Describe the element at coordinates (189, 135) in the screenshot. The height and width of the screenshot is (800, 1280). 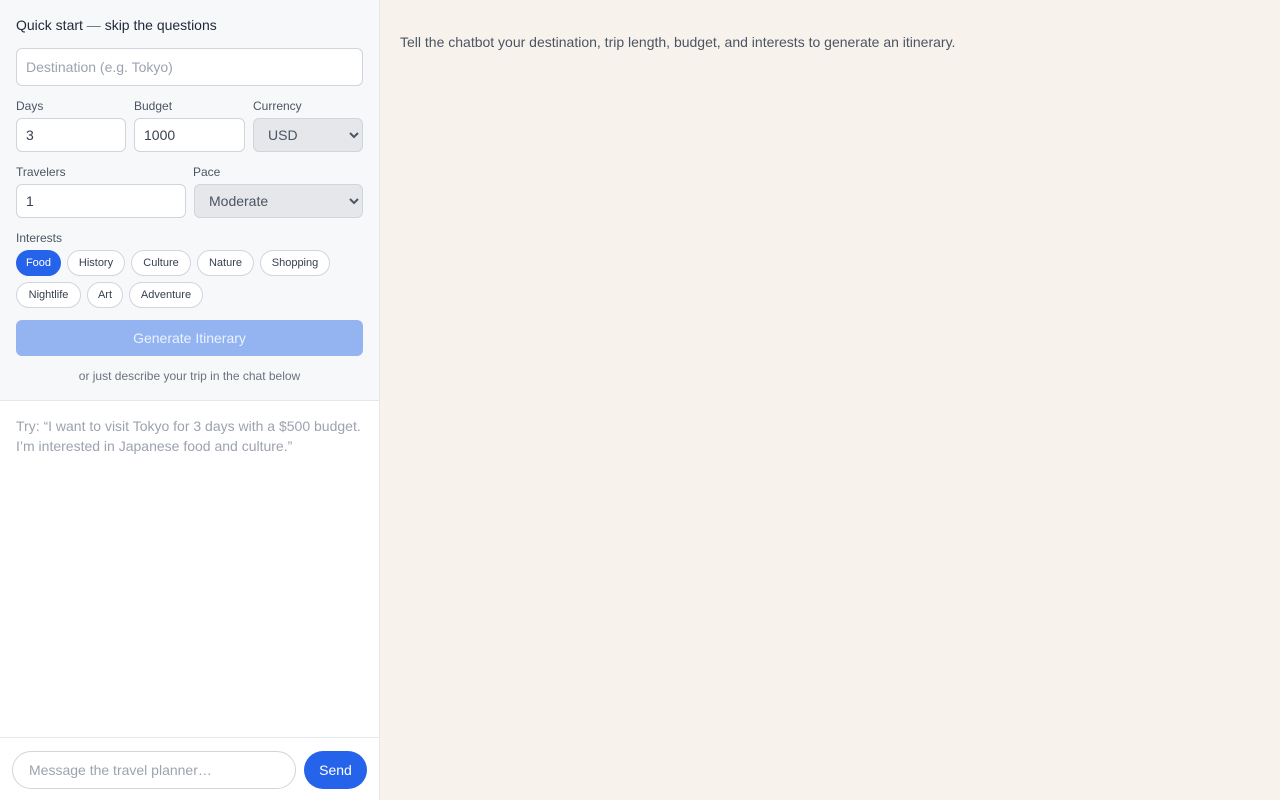
I see `budget-input` at that location.